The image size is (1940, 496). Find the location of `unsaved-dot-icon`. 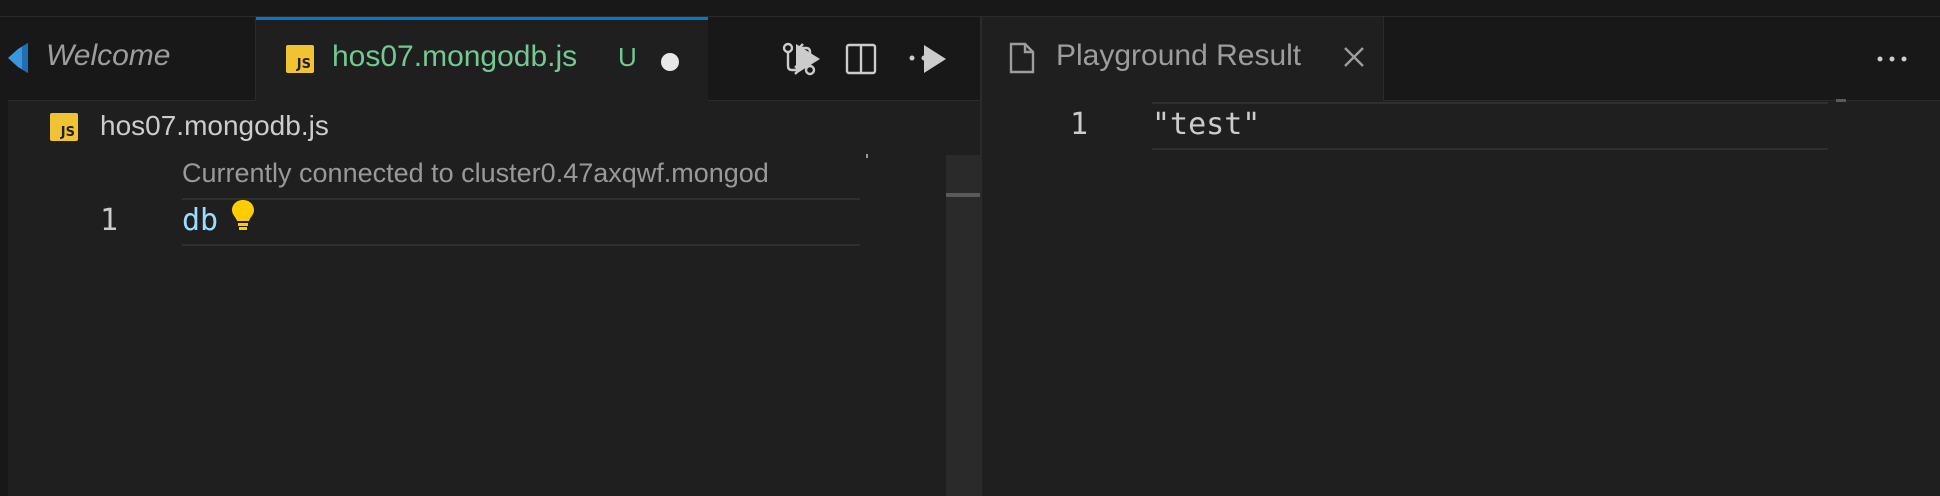

unsaved-dot-icon is located at coordinates (670, 62).